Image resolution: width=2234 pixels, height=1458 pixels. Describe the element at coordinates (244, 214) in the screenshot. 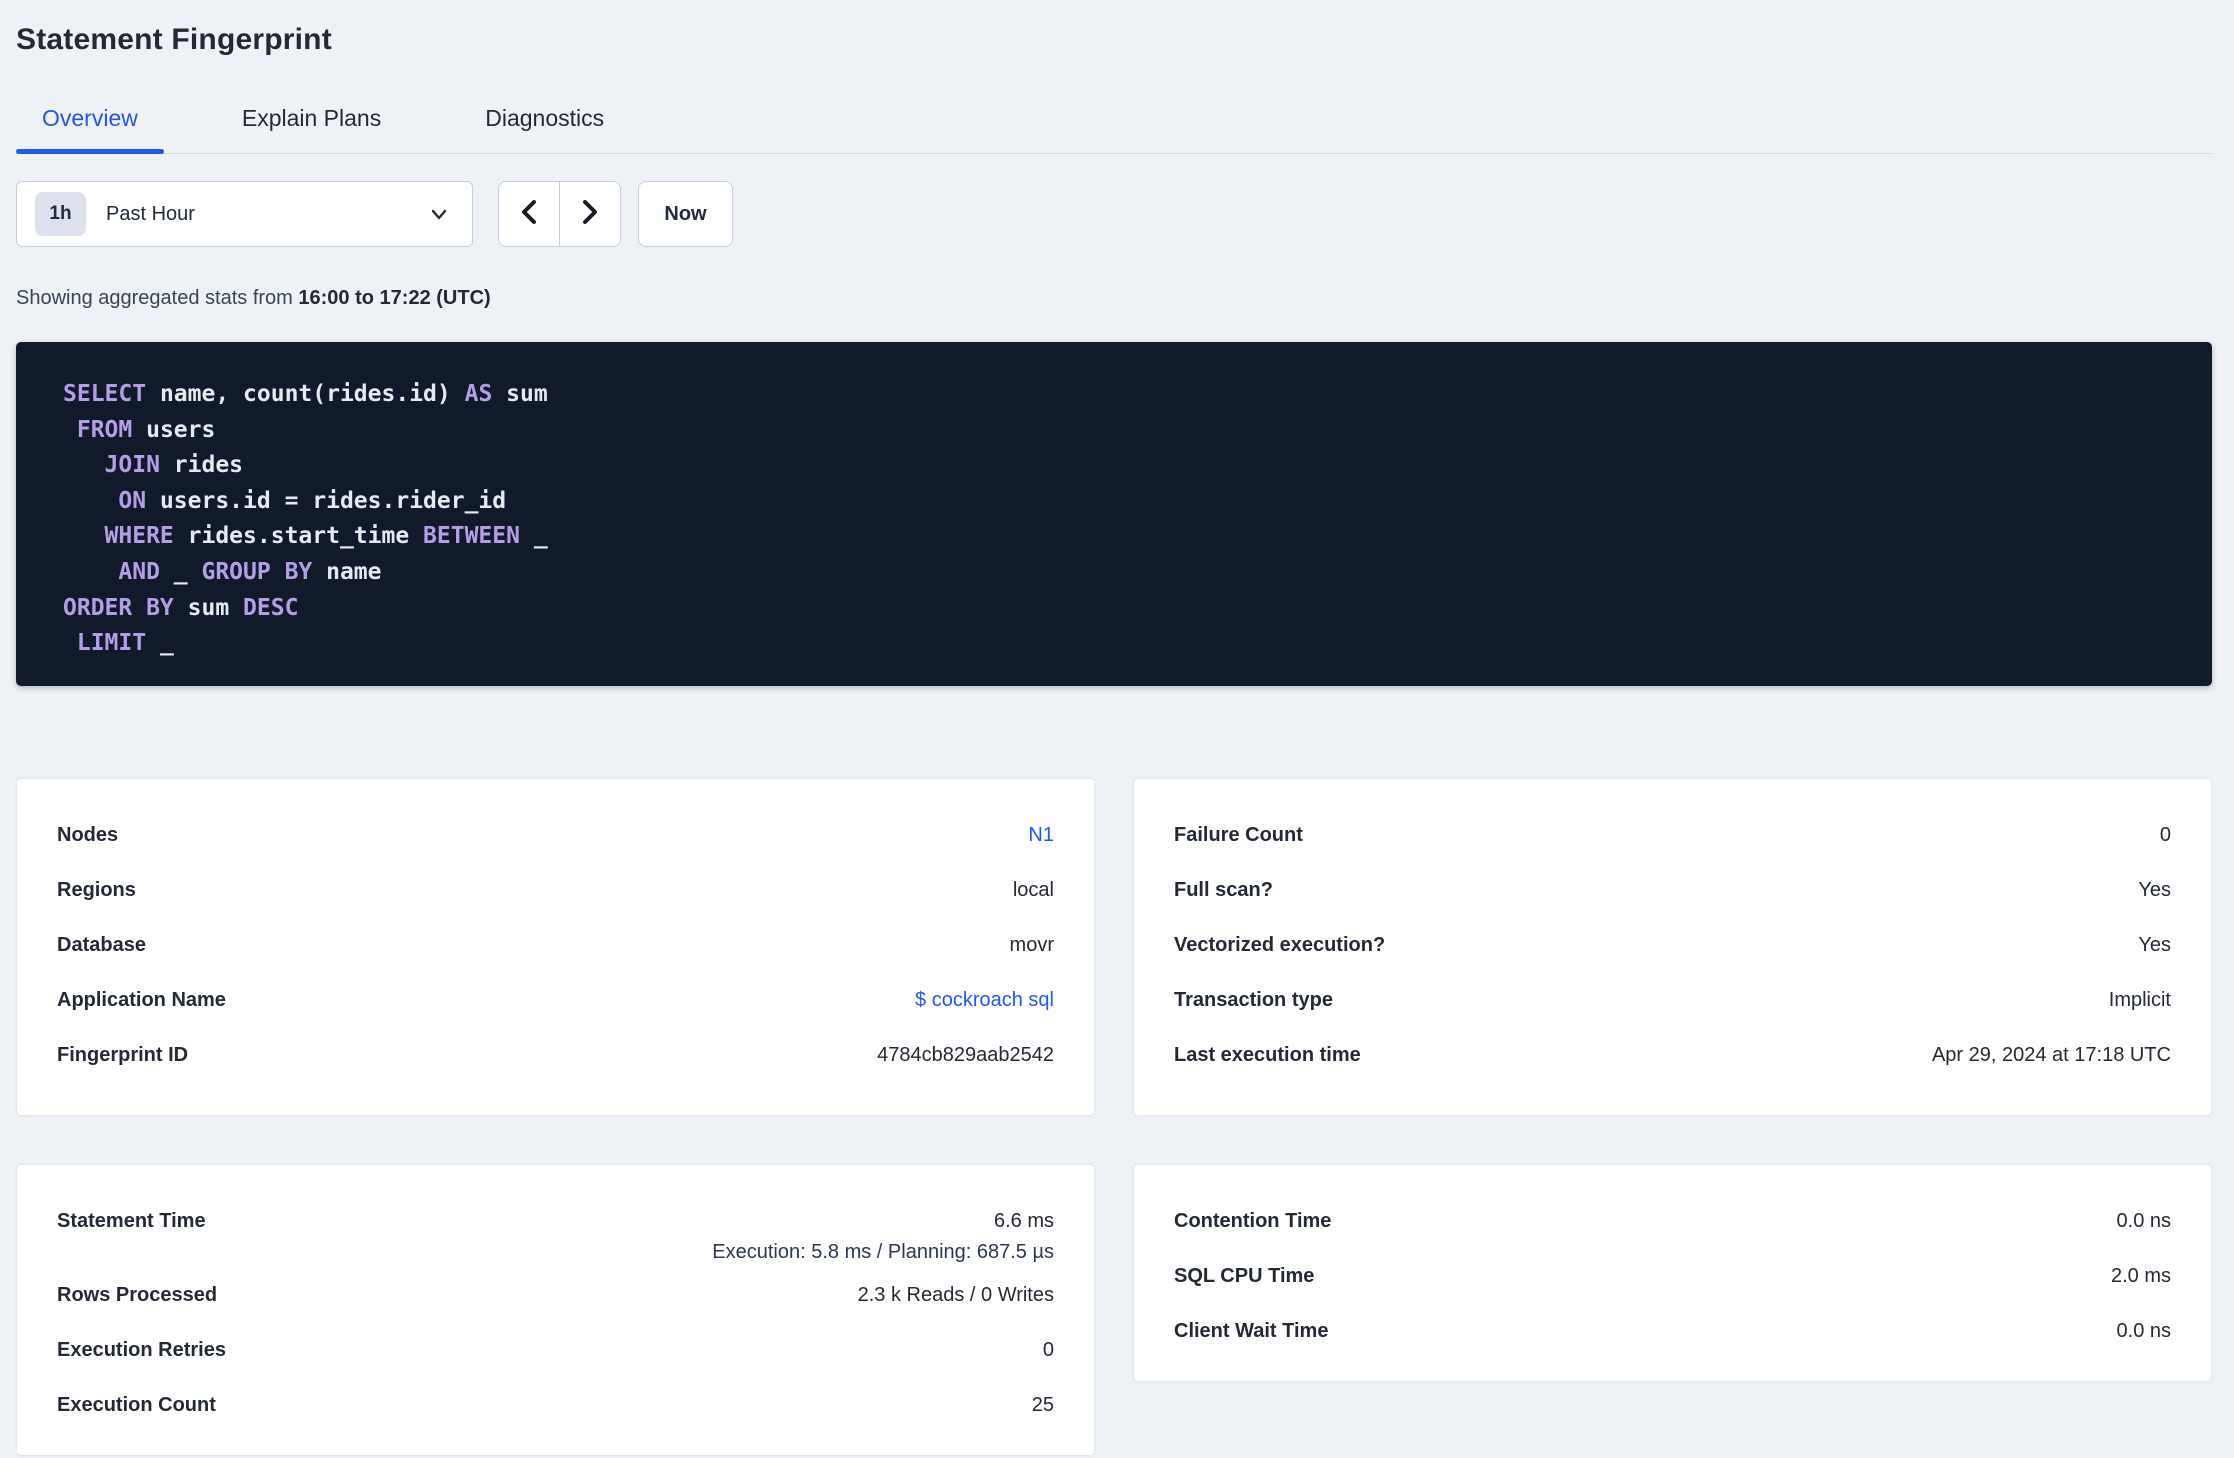

I see `time-range-dropdown: 1h Past Hour` at that location.